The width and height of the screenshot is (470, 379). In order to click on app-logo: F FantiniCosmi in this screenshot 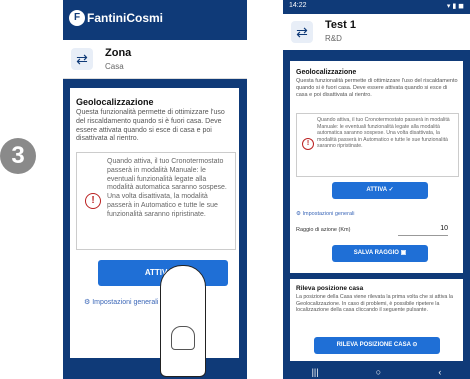, I will do `click(116, 18)`.